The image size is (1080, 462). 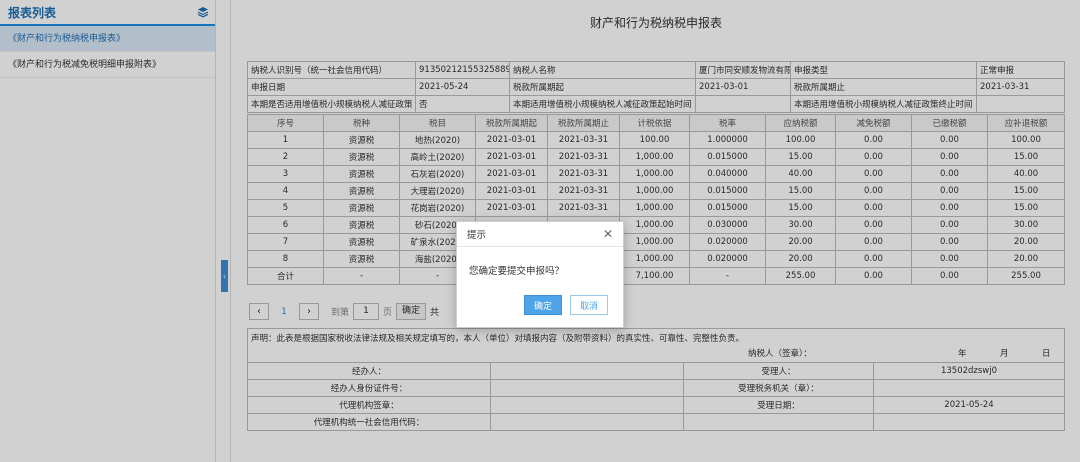 What do you see at coordinates (589, 305) in the screenshot?
I see `cancel-button: 取消` at bounding box center [589, 305].